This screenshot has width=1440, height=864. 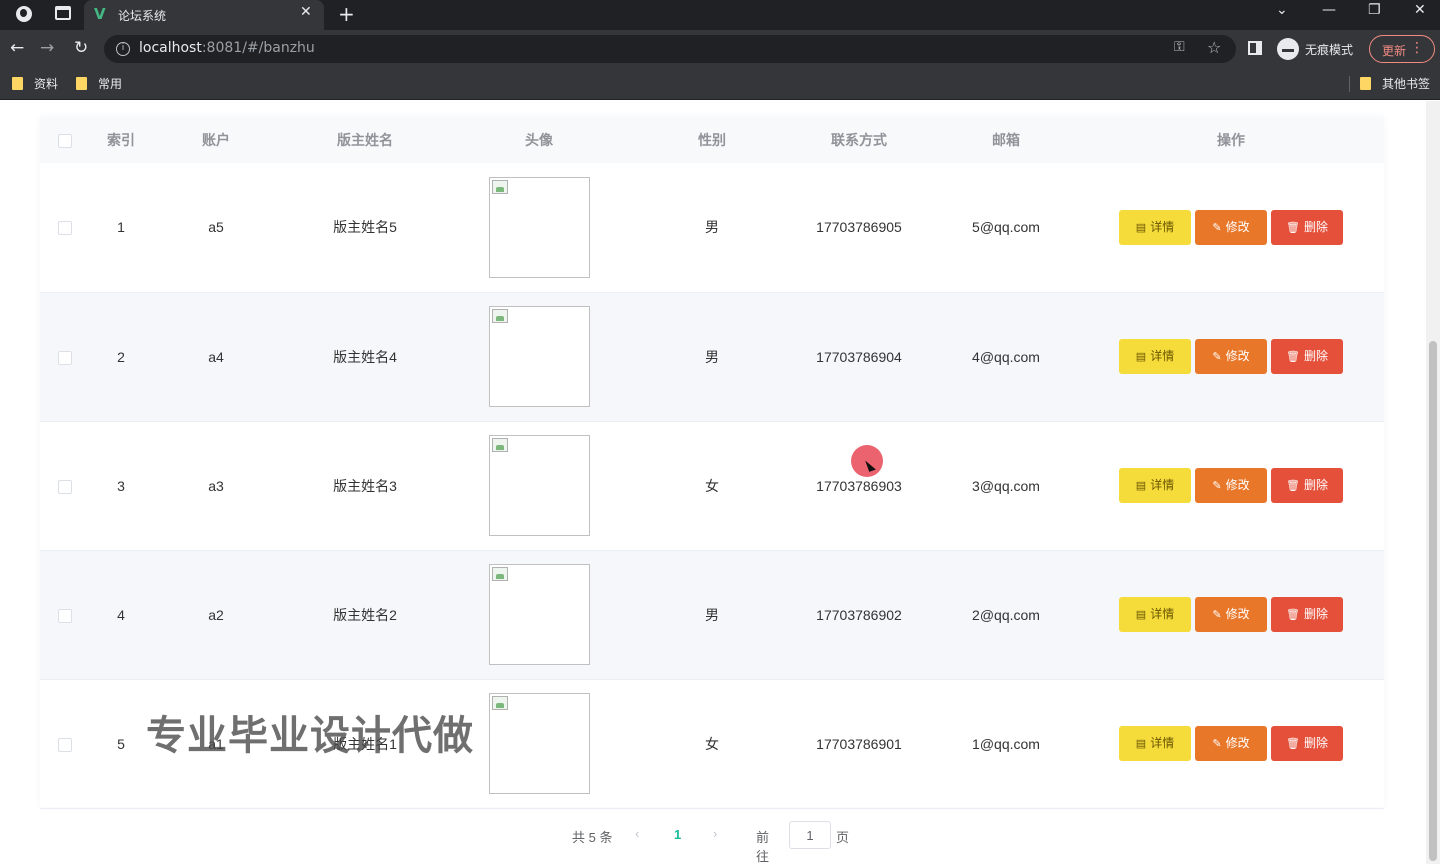 I want to click on browser-tab: V 论坛系统 ✕, so click(x=204, y=15).